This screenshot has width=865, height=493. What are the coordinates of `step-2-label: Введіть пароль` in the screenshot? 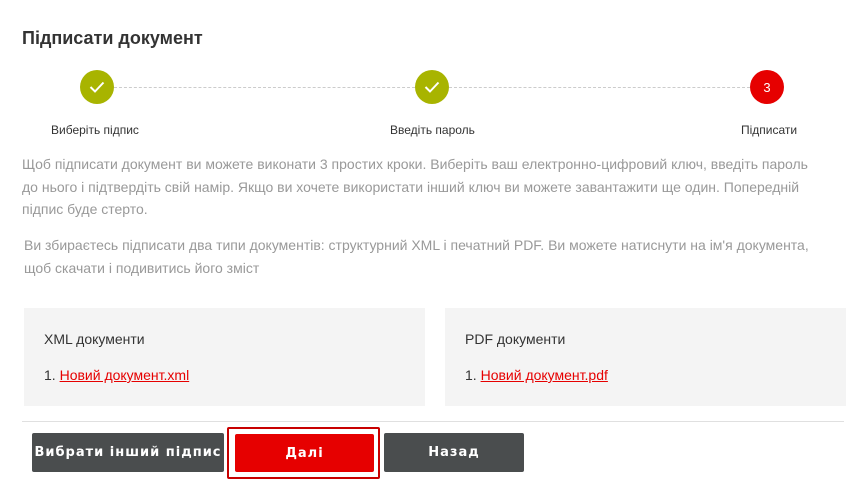 It's located at (432, 130).